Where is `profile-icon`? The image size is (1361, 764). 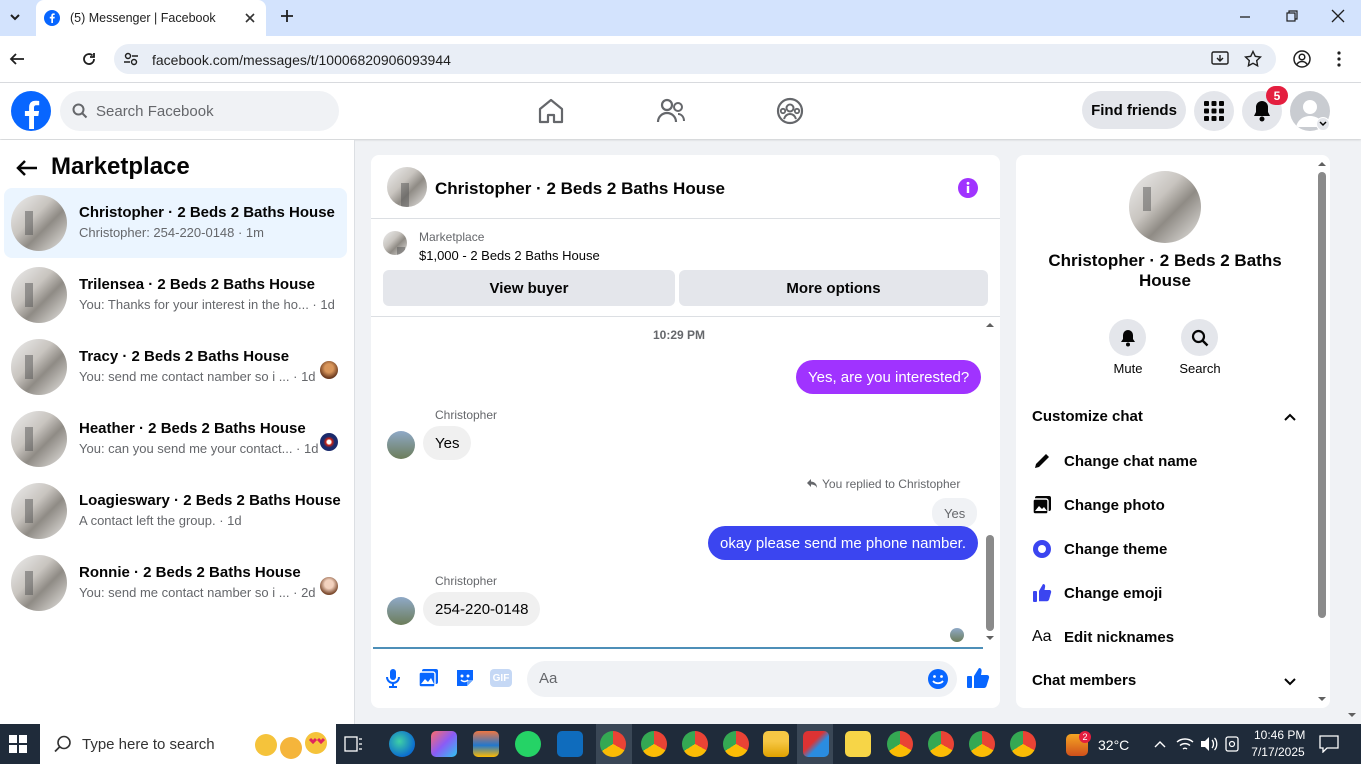
profile-icon is located at coordinates (1302, 59).